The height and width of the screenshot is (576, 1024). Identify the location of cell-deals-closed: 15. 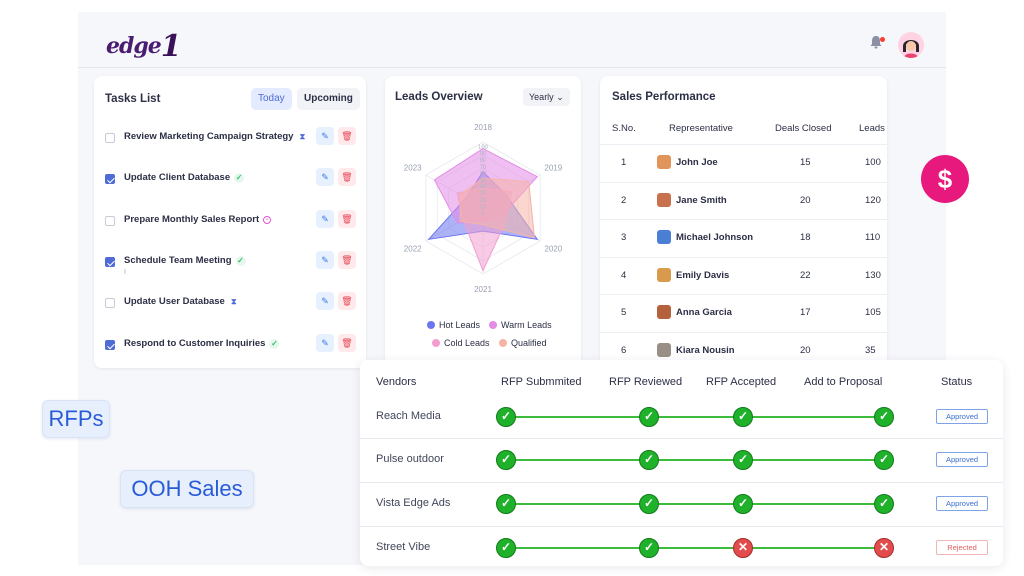
(805, 162).